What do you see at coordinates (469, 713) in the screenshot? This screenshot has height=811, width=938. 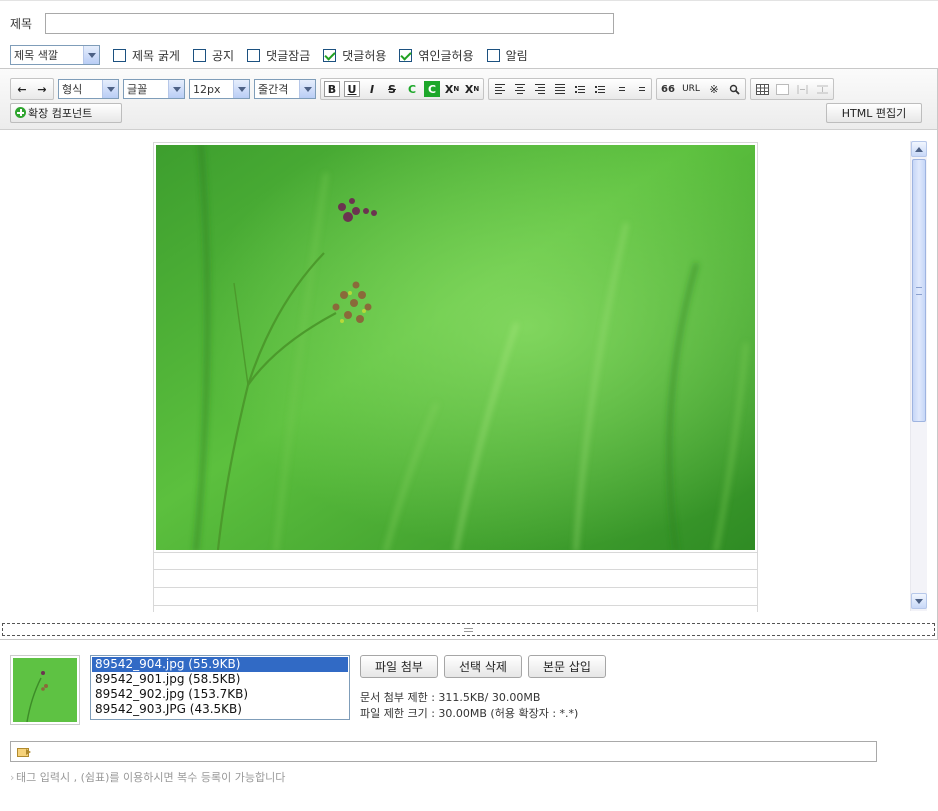 I see `file-size-limit: 파일 제한 크기 : 30.00MB (허용 확장자 : *.*)` at bounding box center [469, 713].